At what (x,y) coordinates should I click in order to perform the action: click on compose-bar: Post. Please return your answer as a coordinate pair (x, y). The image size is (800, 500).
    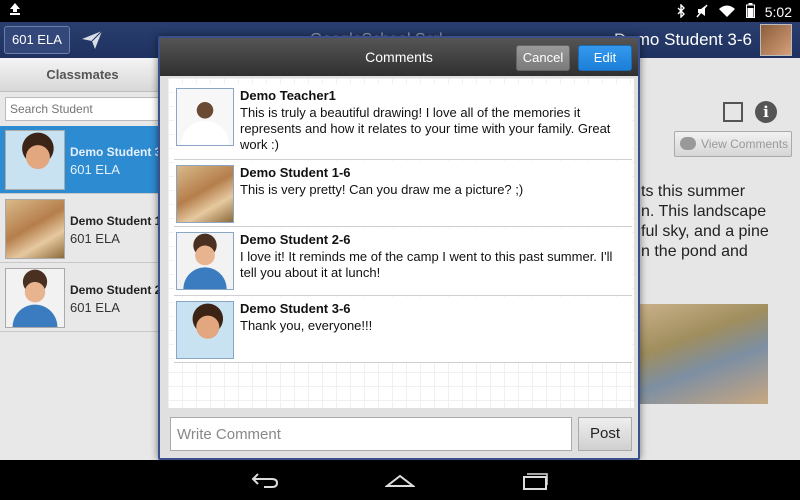
    Looking at the image, I should click on (401, 435).